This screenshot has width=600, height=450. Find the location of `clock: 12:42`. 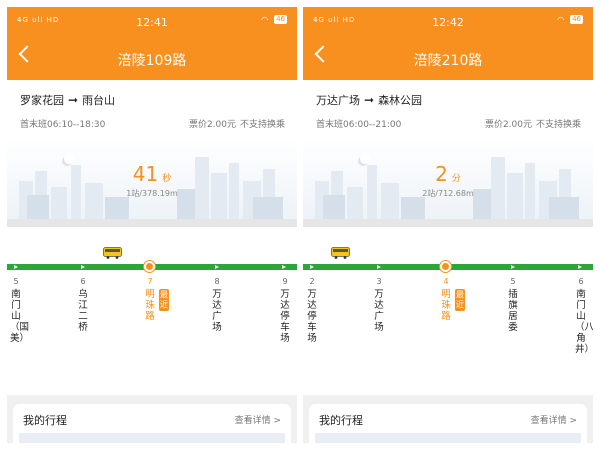

clock: 12:42 is located at coordinates (448, 22).